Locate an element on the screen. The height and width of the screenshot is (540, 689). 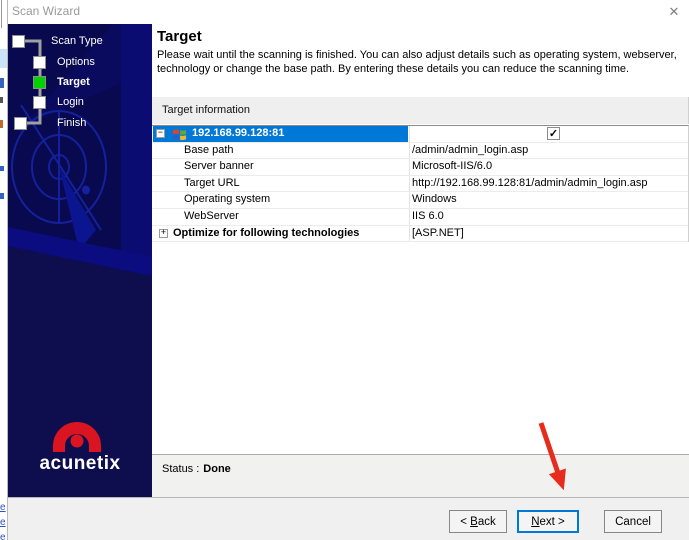
table-row-server-banner: Server banner Microsoft-IIS/6.0 is located at coordinates (420, 167).